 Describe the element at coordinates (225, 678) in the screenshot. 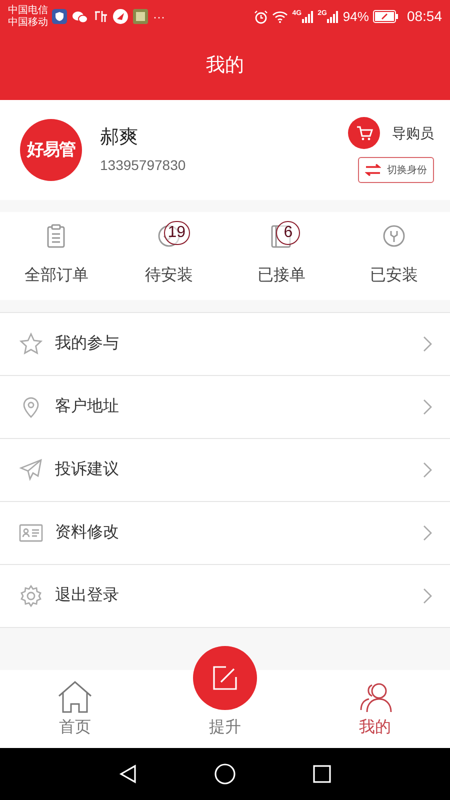

I see `edit-icon` at that location.